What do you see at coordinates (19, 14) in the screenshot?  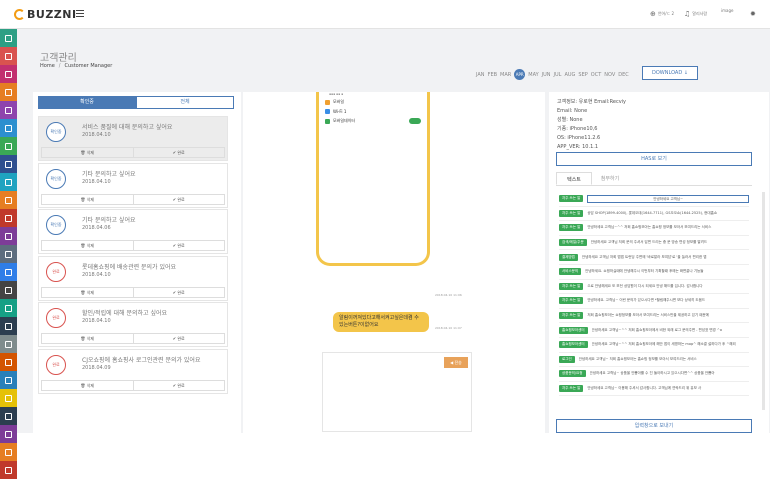 I see `logo-icon` at bounding box center [19, 14].